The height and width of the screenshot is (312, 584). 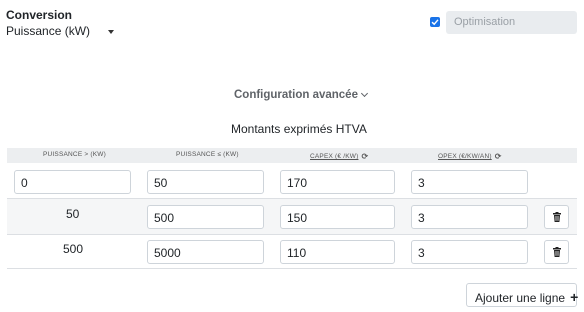 I want to click on plus-icon: +, so click(x=574, y=297).